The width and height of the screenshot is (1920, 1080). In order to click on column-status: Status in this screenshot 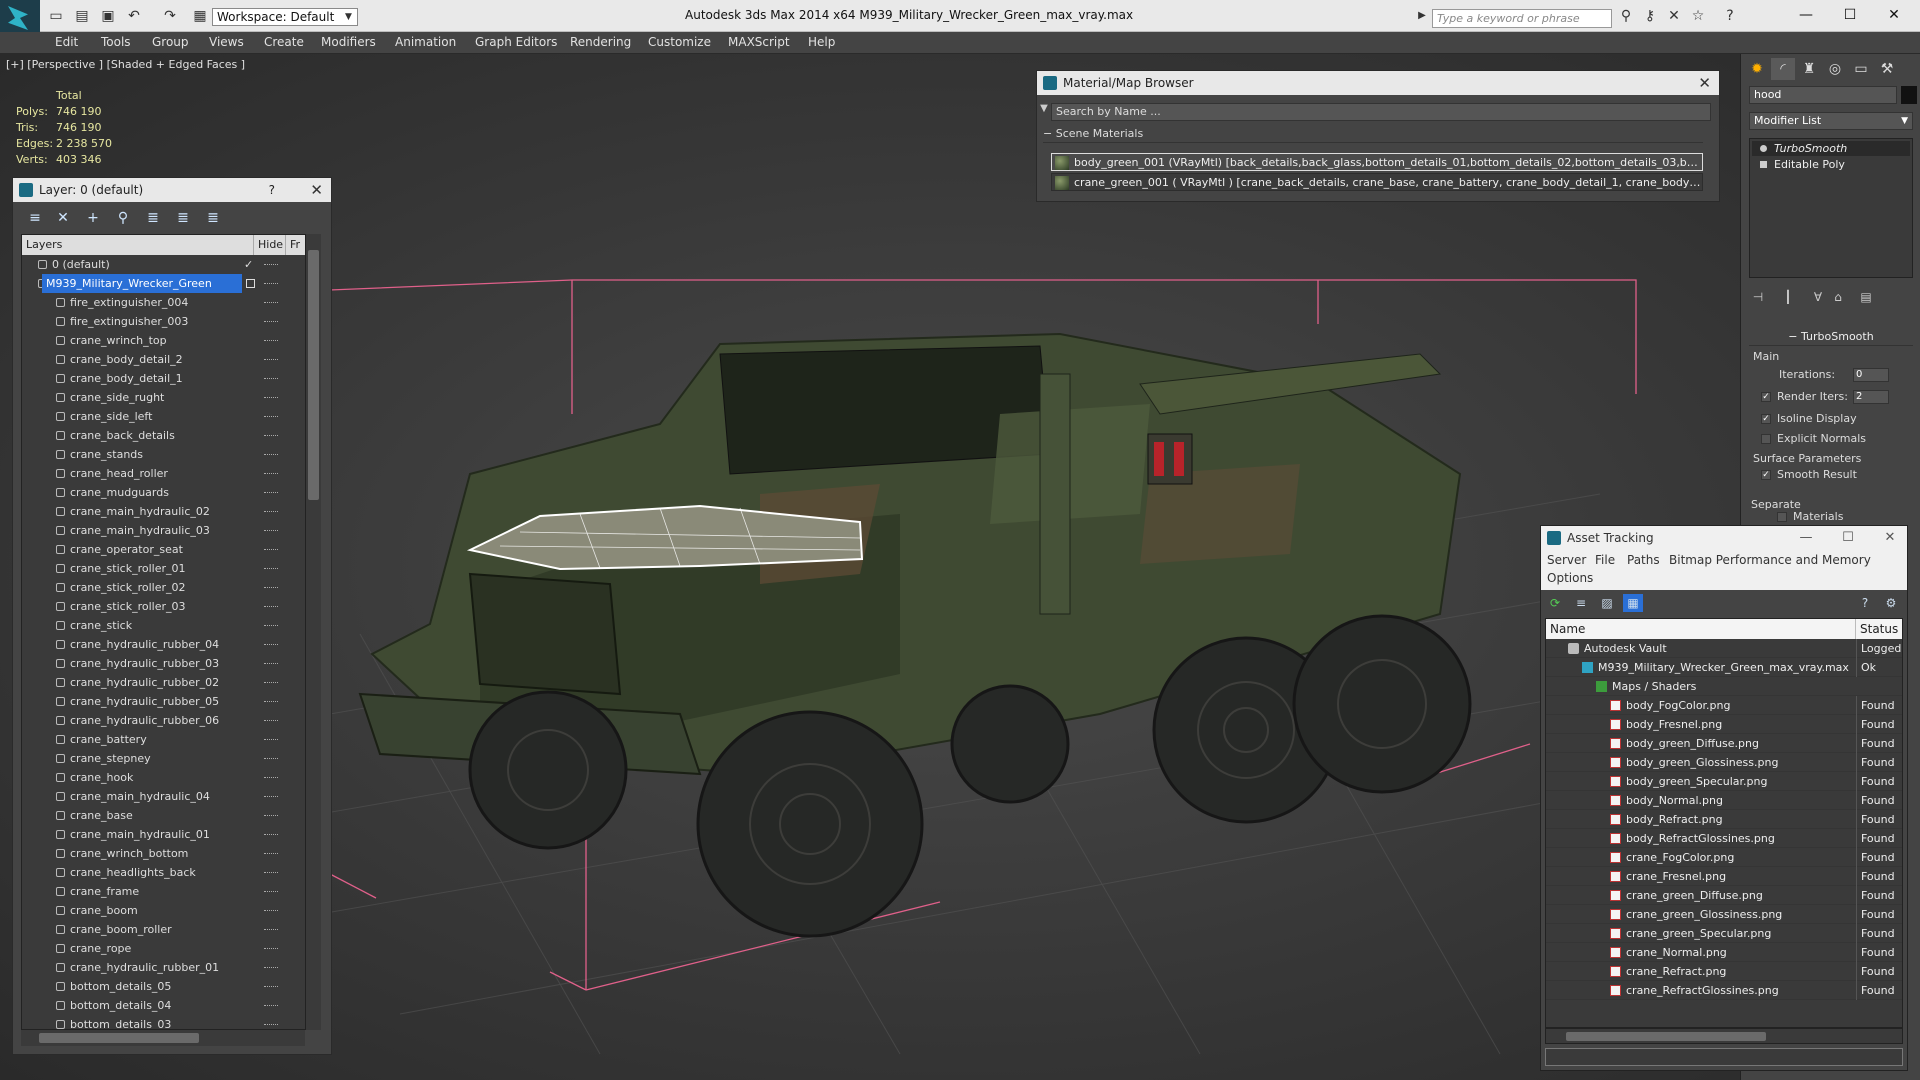, I will do `click(1879, 629)`.